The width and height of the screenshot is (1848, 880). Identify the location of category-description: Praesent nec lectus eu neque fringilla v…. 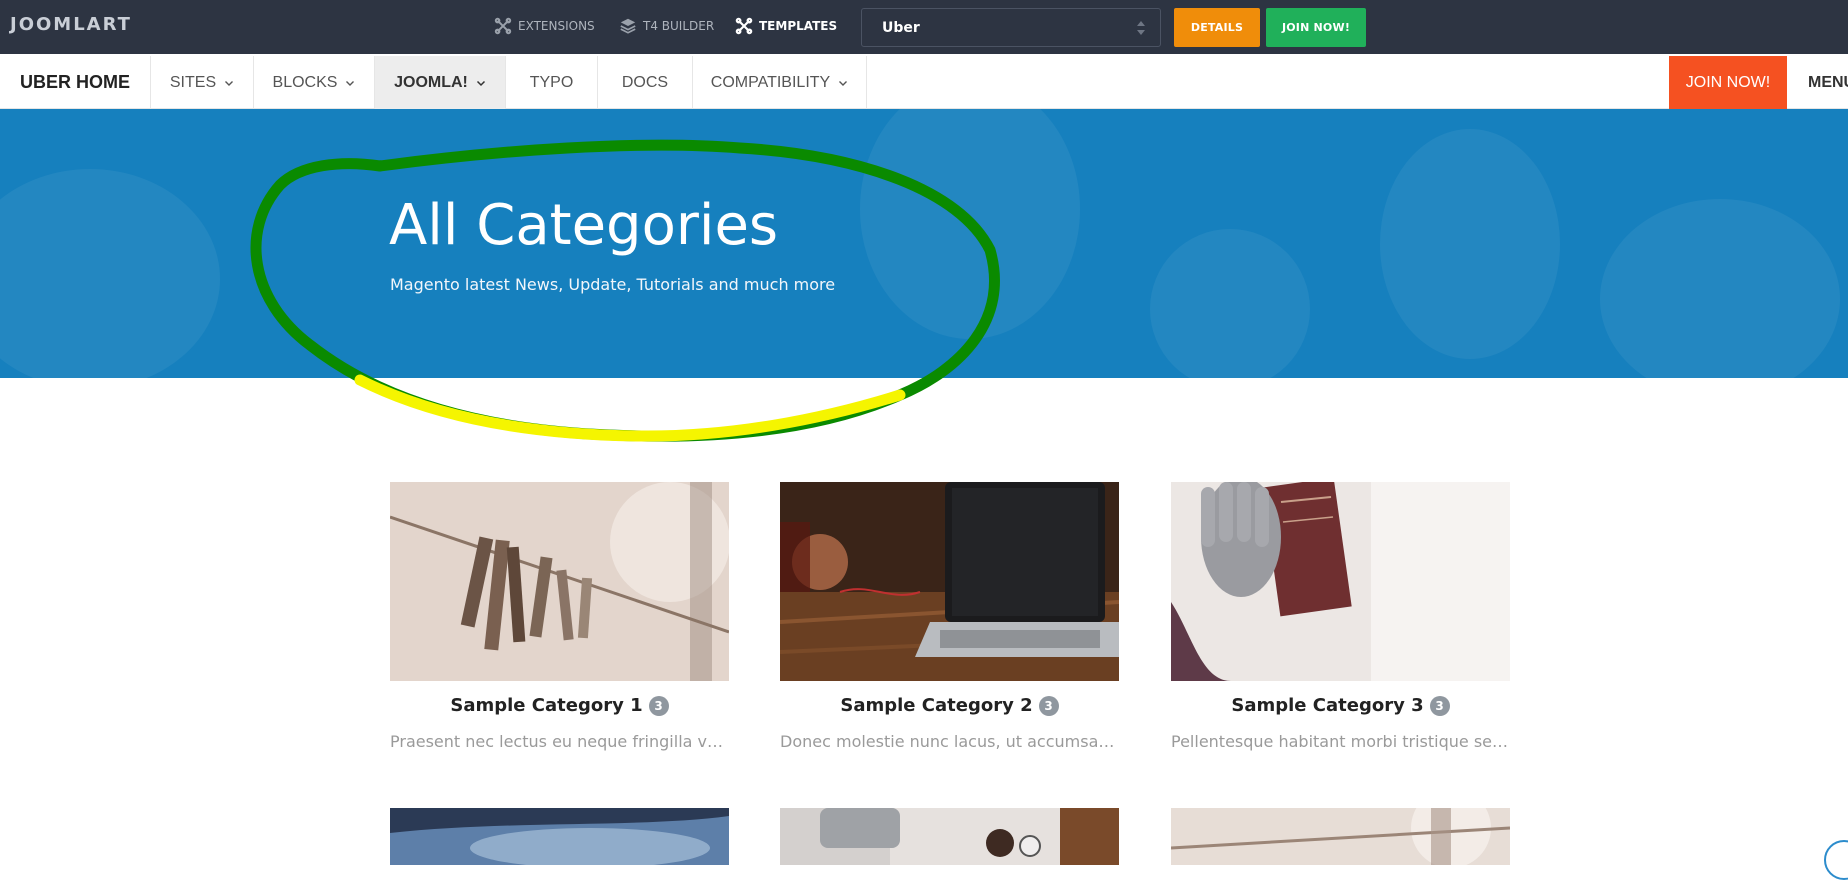
(559, 741).